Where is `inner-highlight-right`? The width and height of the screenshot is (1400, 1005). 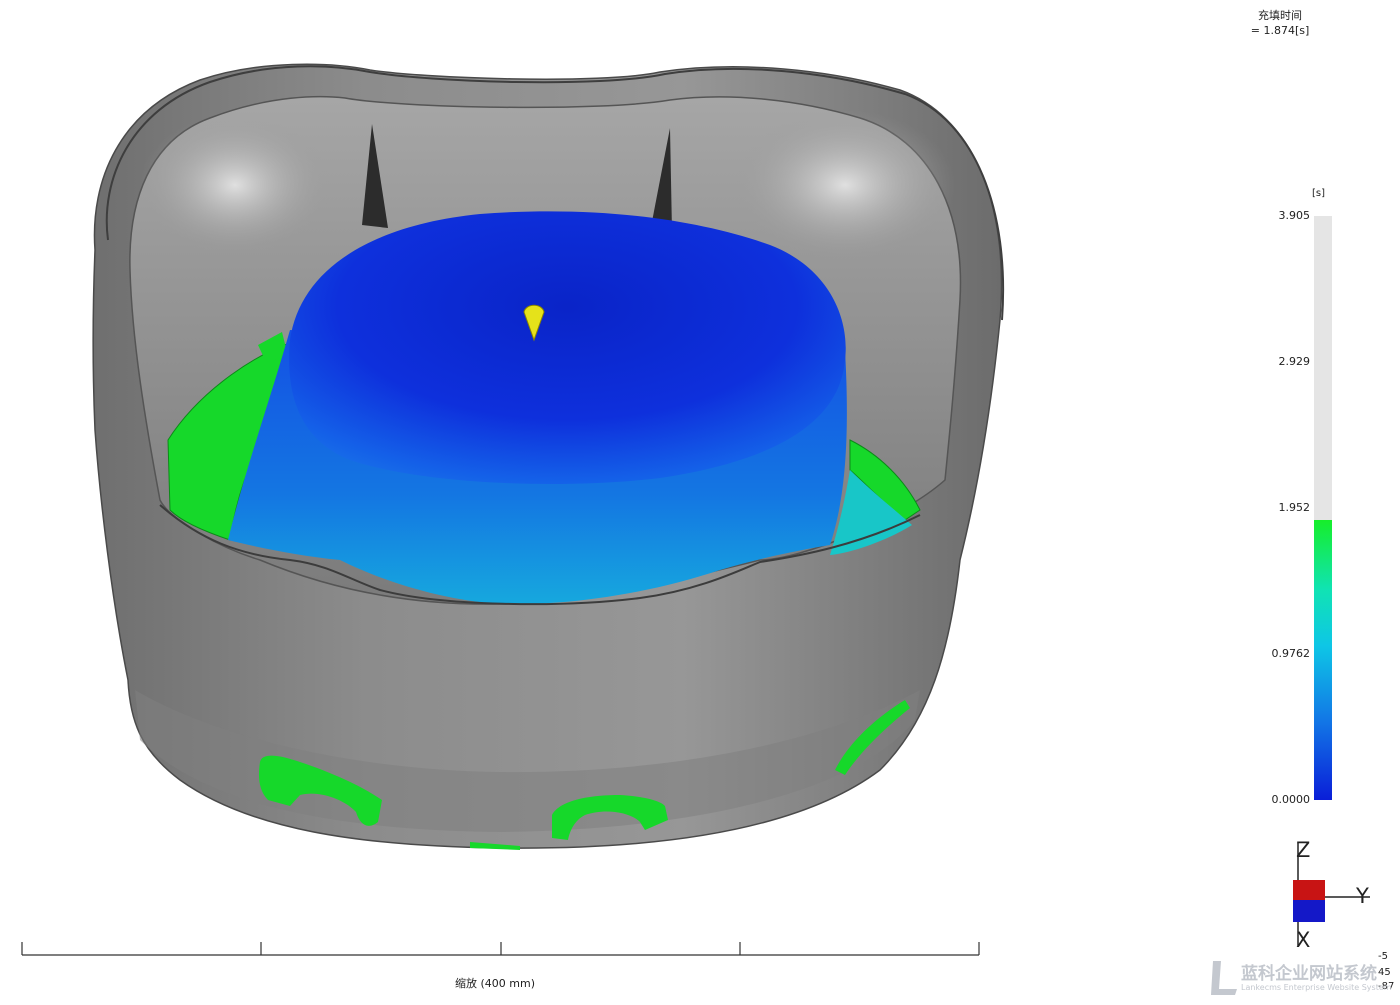 inner-highlight-right is located at coordinates (845, 185).